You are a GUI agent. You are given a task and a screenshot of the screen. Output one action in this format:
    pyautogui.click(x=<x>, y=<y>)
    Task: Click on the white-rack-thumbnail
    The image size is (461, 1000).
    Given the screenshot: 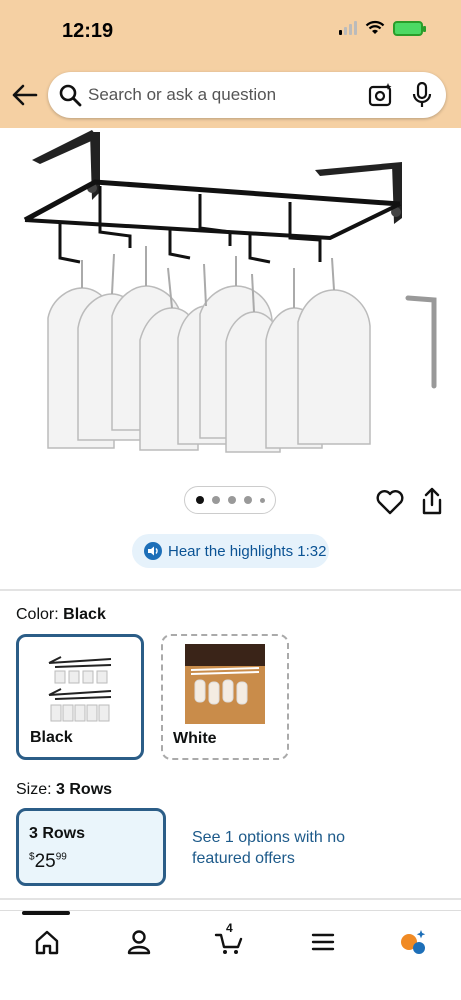 What is the action you would take?
    pyautogui.click(x=225, y=684)
    